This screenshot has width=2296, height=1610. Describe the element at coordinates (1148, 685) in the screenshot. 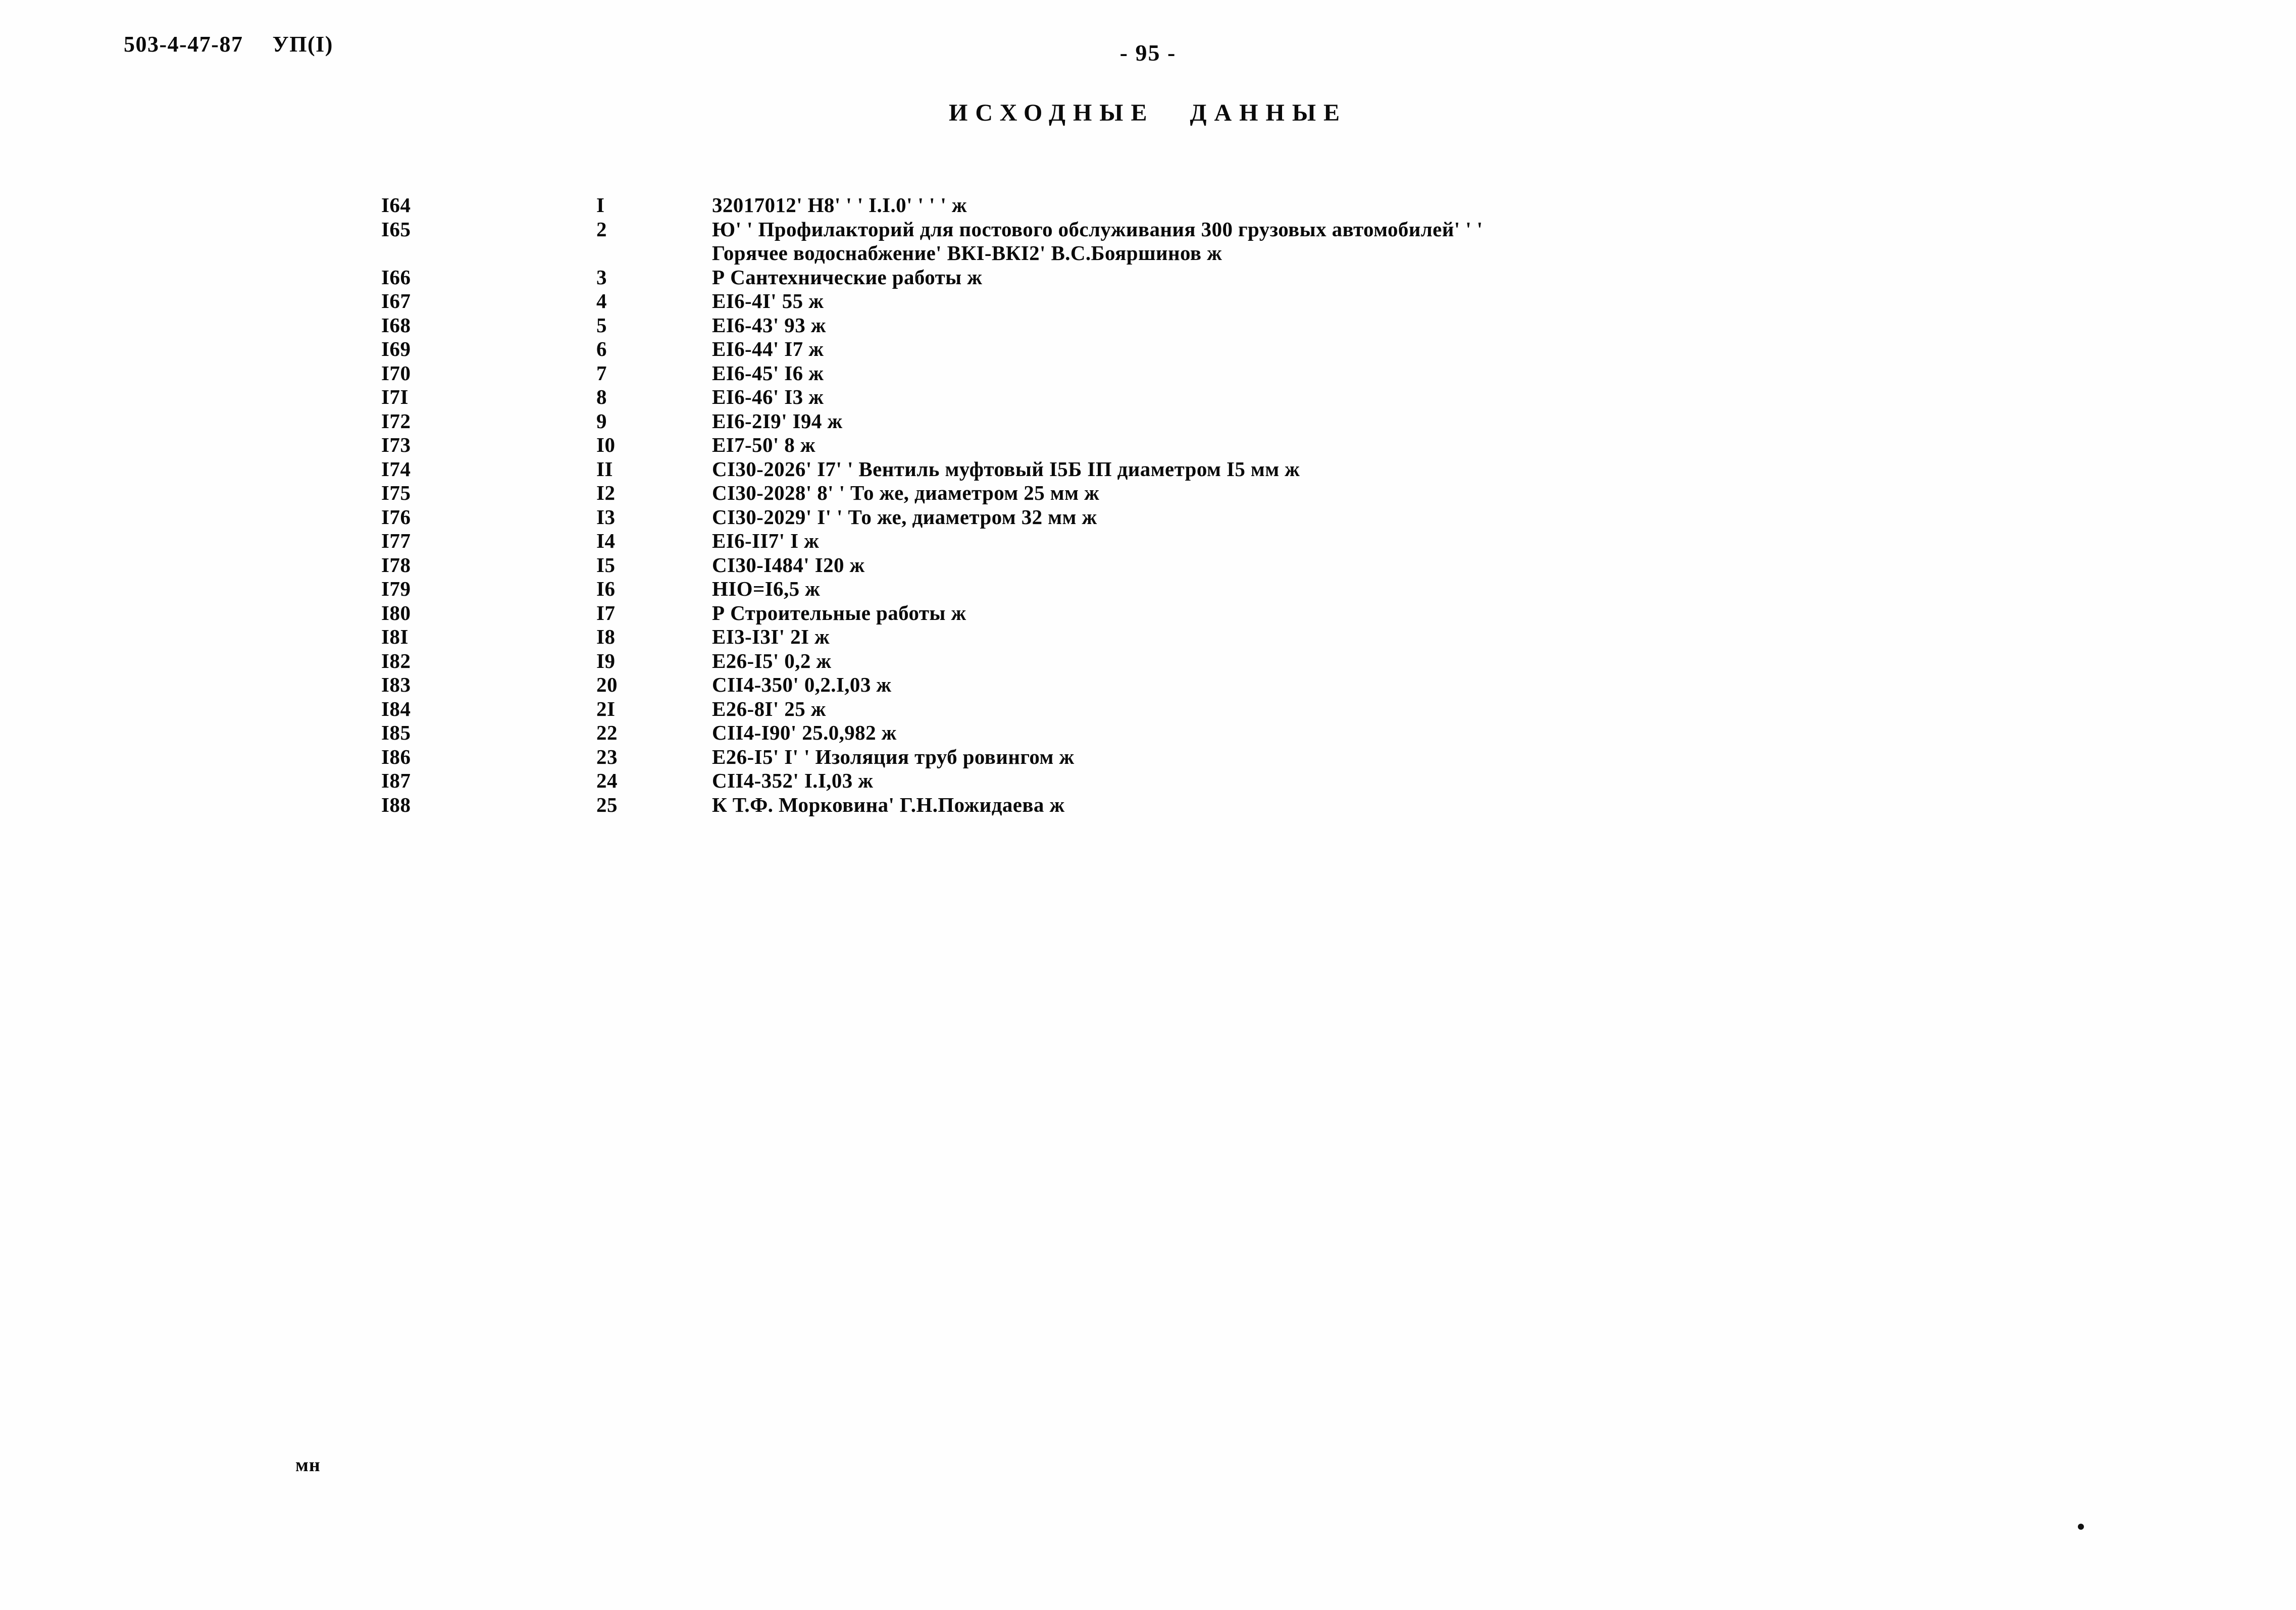

I see `listing-row: I83 20 СII4-350' 0,2.I,03 ж` at that location.